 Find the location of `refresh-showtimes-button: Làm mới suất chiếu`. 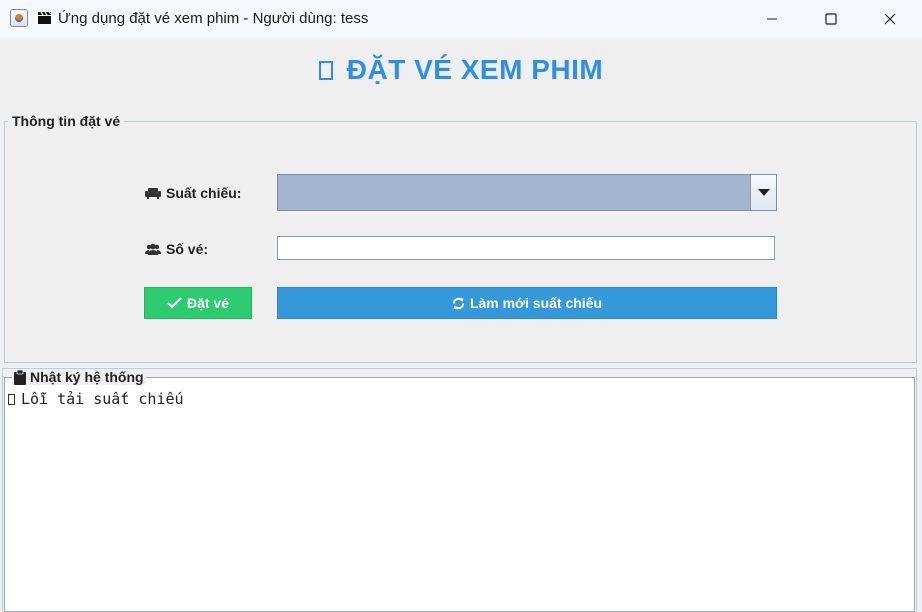

refresh-showtimes-button: Làm mới suất chiếu is located at coordinates (527, 303).